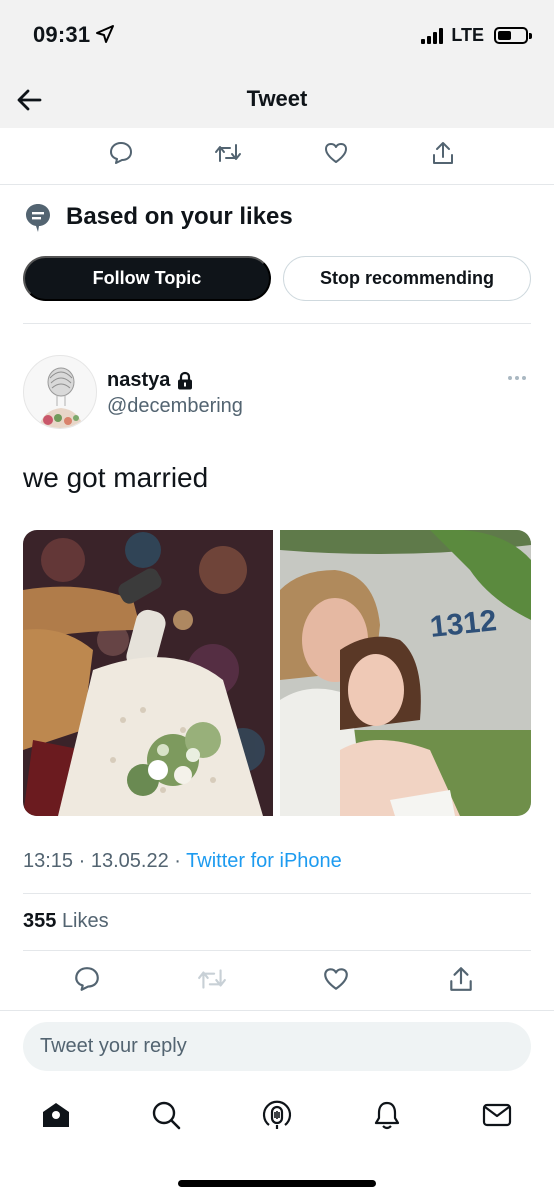 Image resolution: width=554 pixels, height=1200 pixels. What do you see at coordinates (387, 1115) in the screenshot?
I see `notifications-icon` at bounding box center [387, 1115].